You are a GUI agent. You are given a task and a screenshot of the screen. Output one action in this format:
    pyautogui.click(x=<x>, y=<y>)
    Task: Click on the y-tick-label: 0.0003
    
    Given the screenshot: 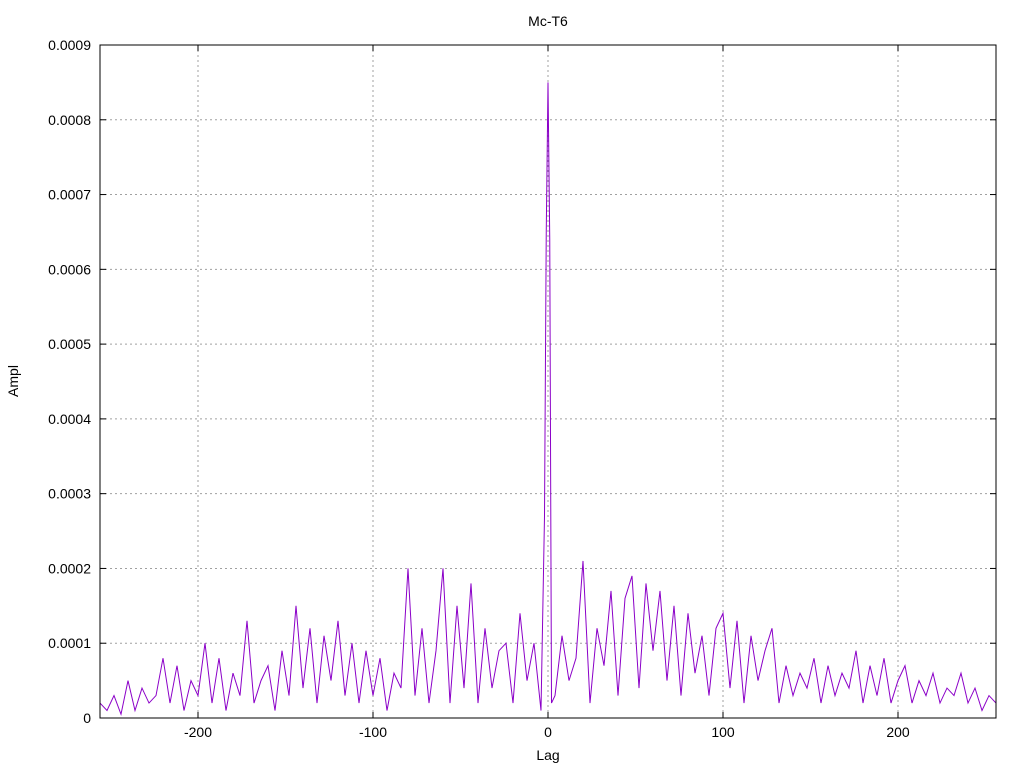 What is the action you would take?
    pyautogui.click(x=69, y=494)
    